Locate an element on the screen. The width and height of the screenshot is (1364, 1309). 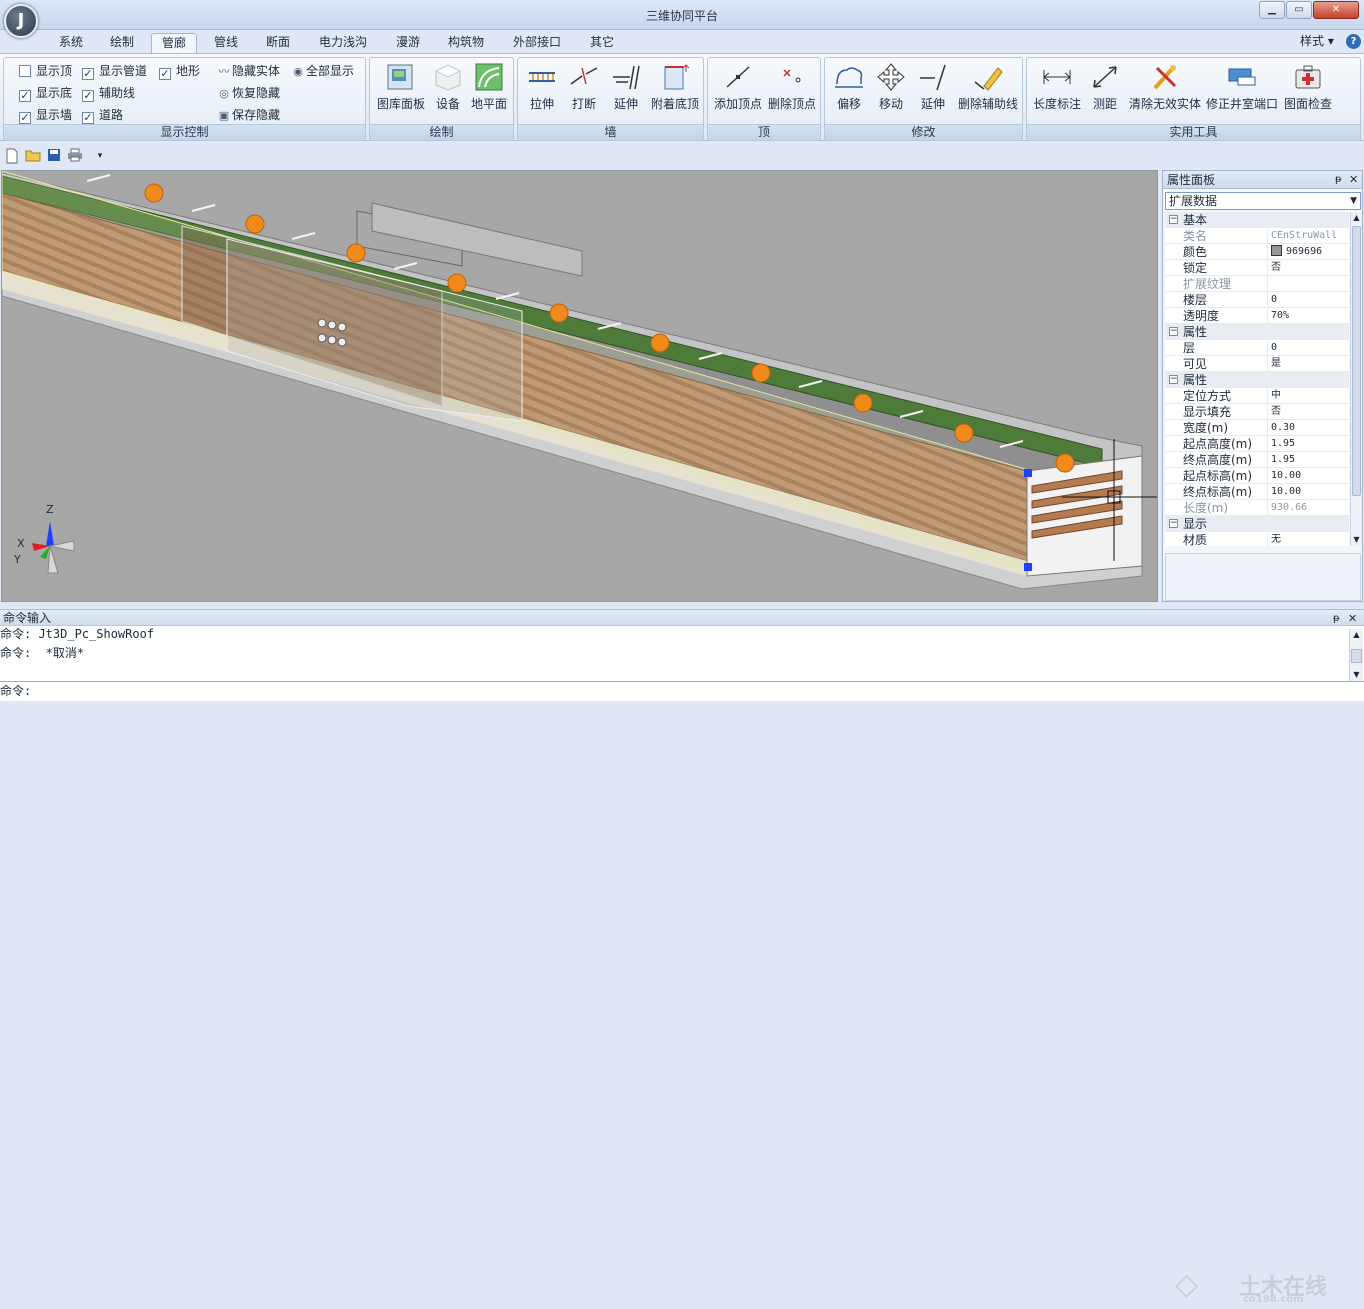
property-value: 是 is located at coordinates (1308, 364).